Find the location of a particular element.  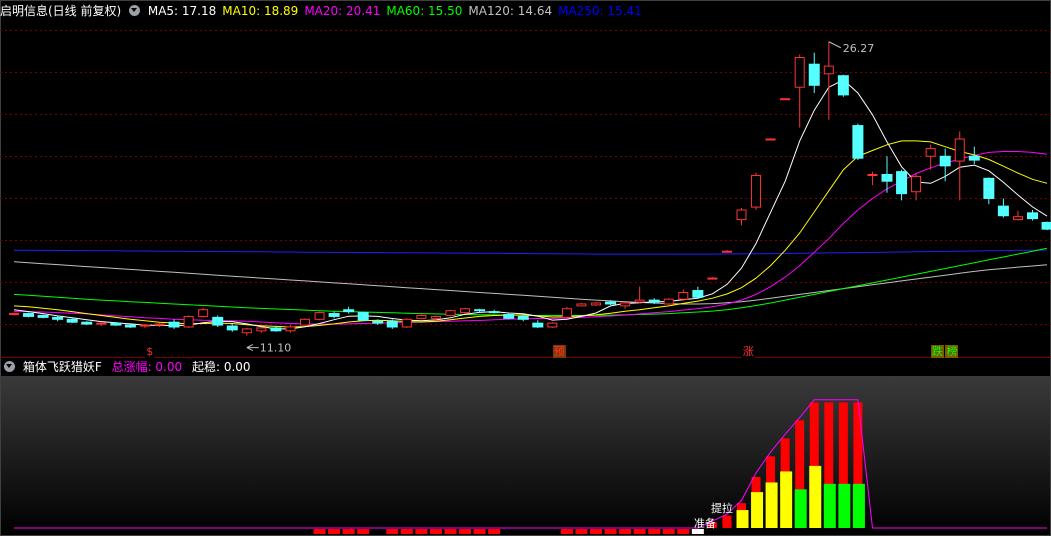

signal-marker-1: 预 is located at coordinates (559, 351).